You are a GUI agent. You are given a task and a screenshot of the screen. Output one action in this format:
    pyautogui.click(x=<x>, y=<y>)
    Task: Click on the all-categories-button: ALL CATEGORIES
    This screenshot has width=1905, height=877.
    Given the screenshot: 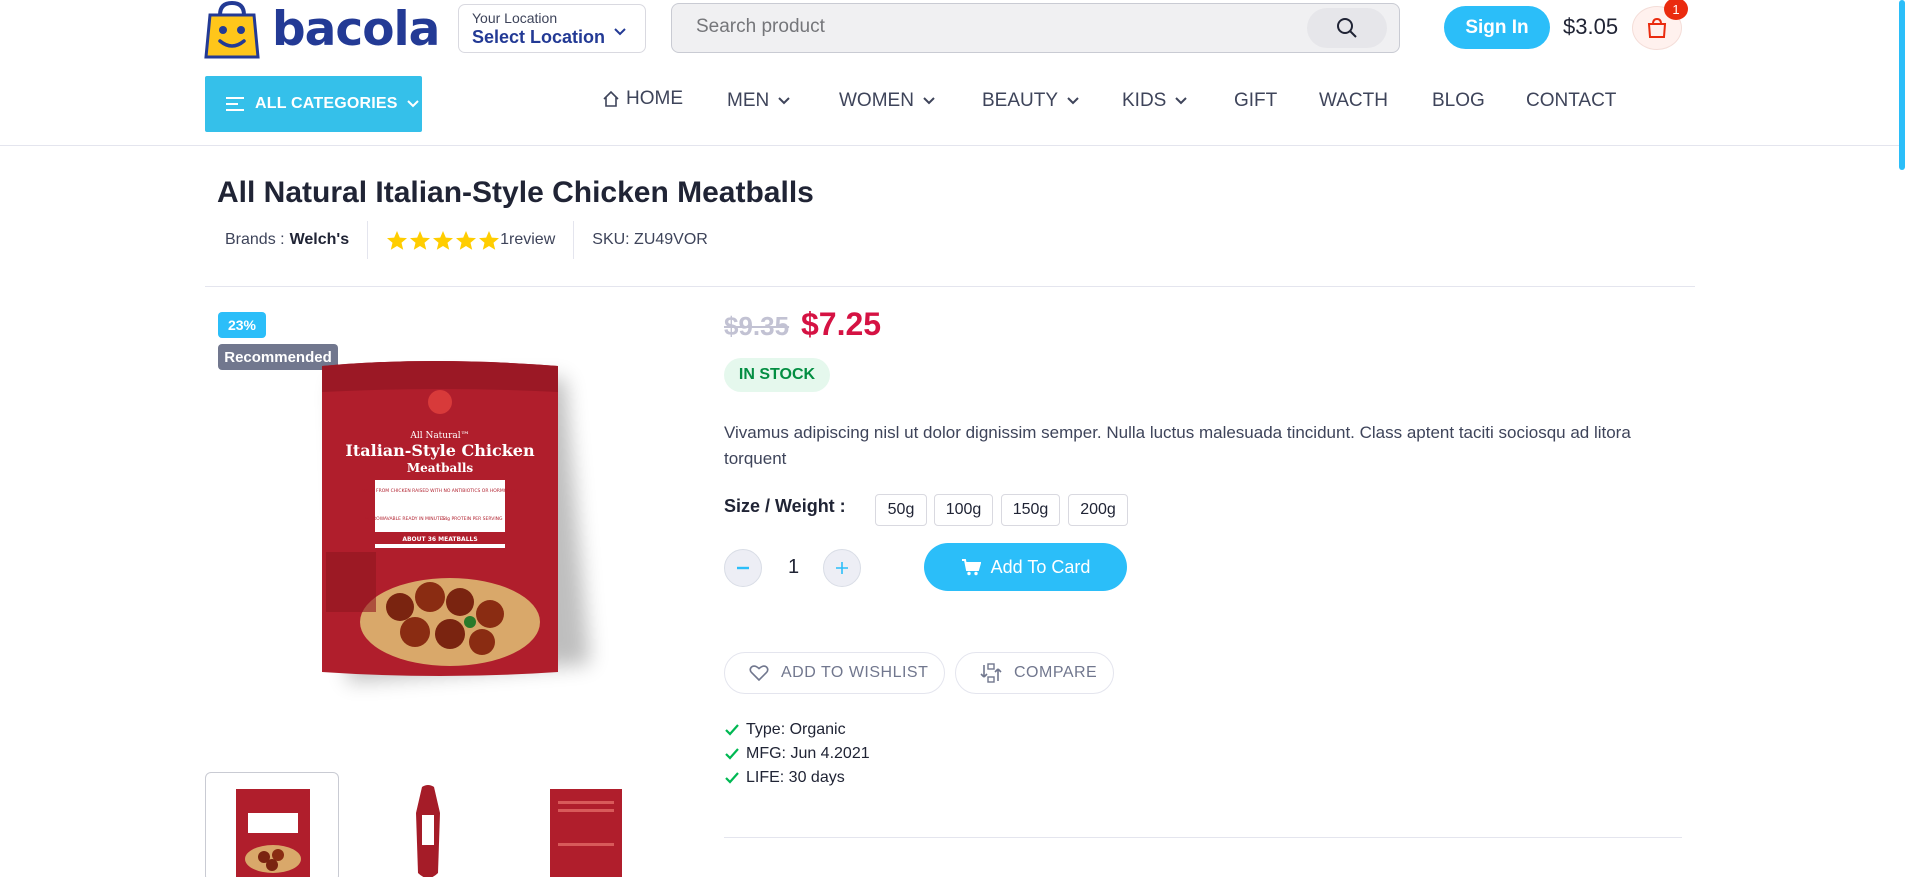 What is the action you would take?
    pyautogui.click(x=313, y=104)
    